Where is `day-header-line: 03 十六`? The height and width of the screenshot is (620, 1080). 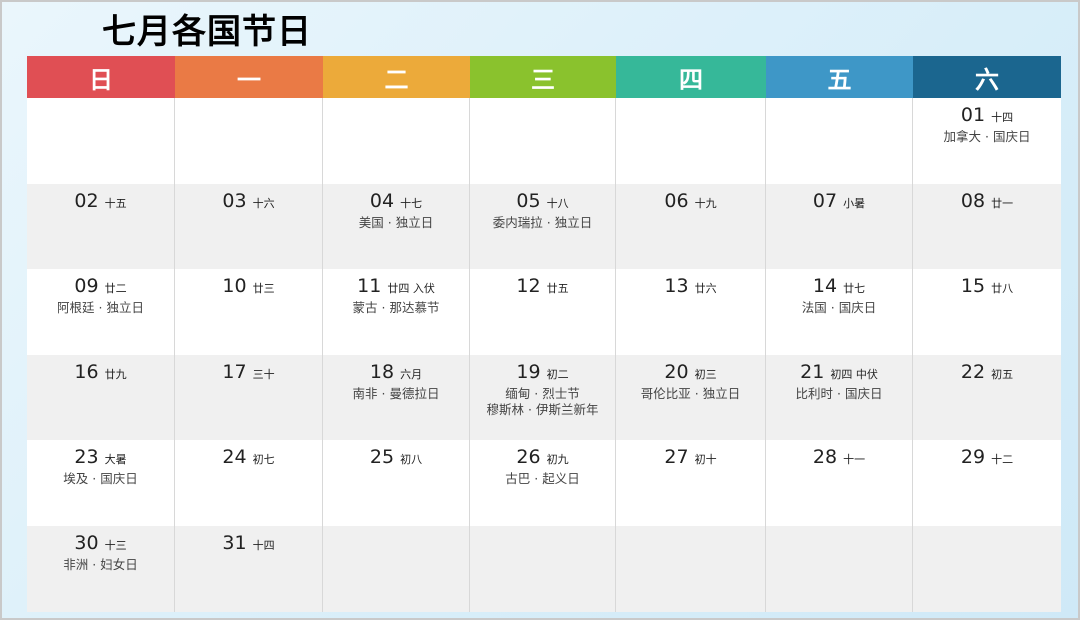 day-header-line: 03 十六 is located at coordinates (248, 202).